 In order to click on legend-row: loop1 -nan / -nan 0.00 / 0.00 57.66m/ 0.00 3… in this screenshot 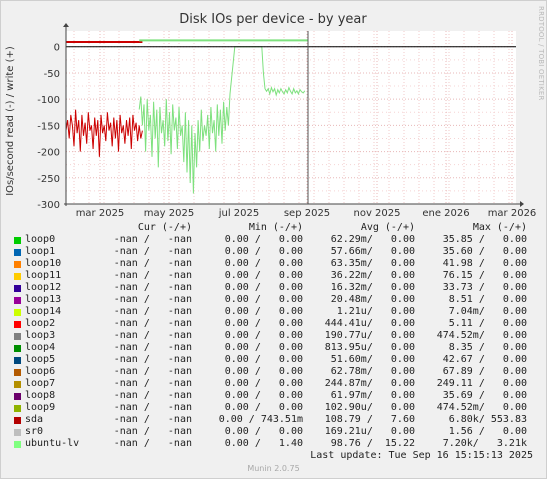, I will do `click(273, 252)`.